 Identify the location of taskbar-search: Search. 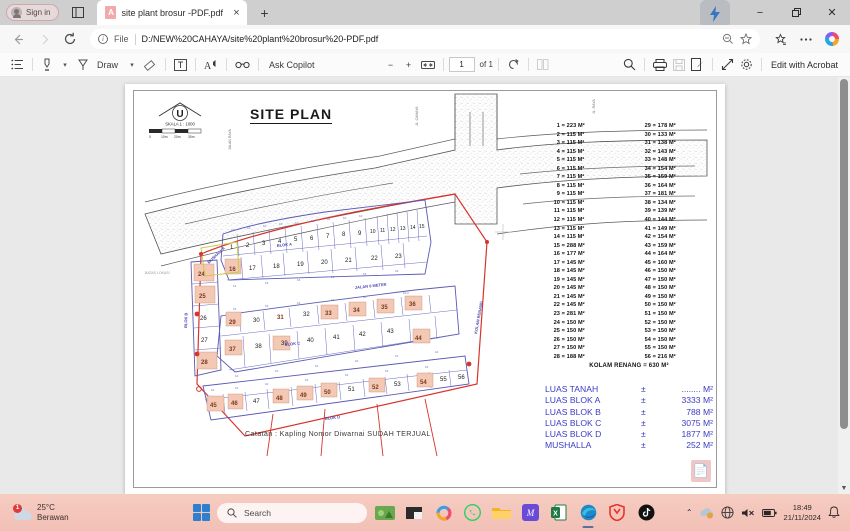
(292, 512).